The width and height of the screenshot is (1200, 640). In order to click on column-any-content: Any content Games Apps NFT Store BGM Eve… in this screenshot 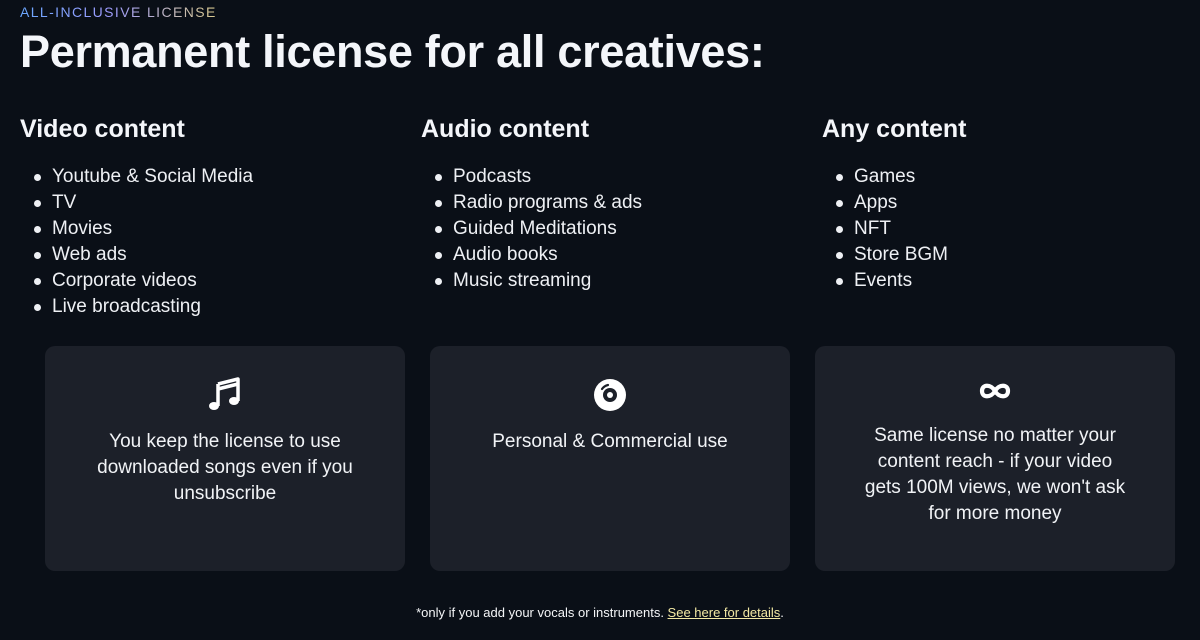, I will do `click(1002, 202)`.